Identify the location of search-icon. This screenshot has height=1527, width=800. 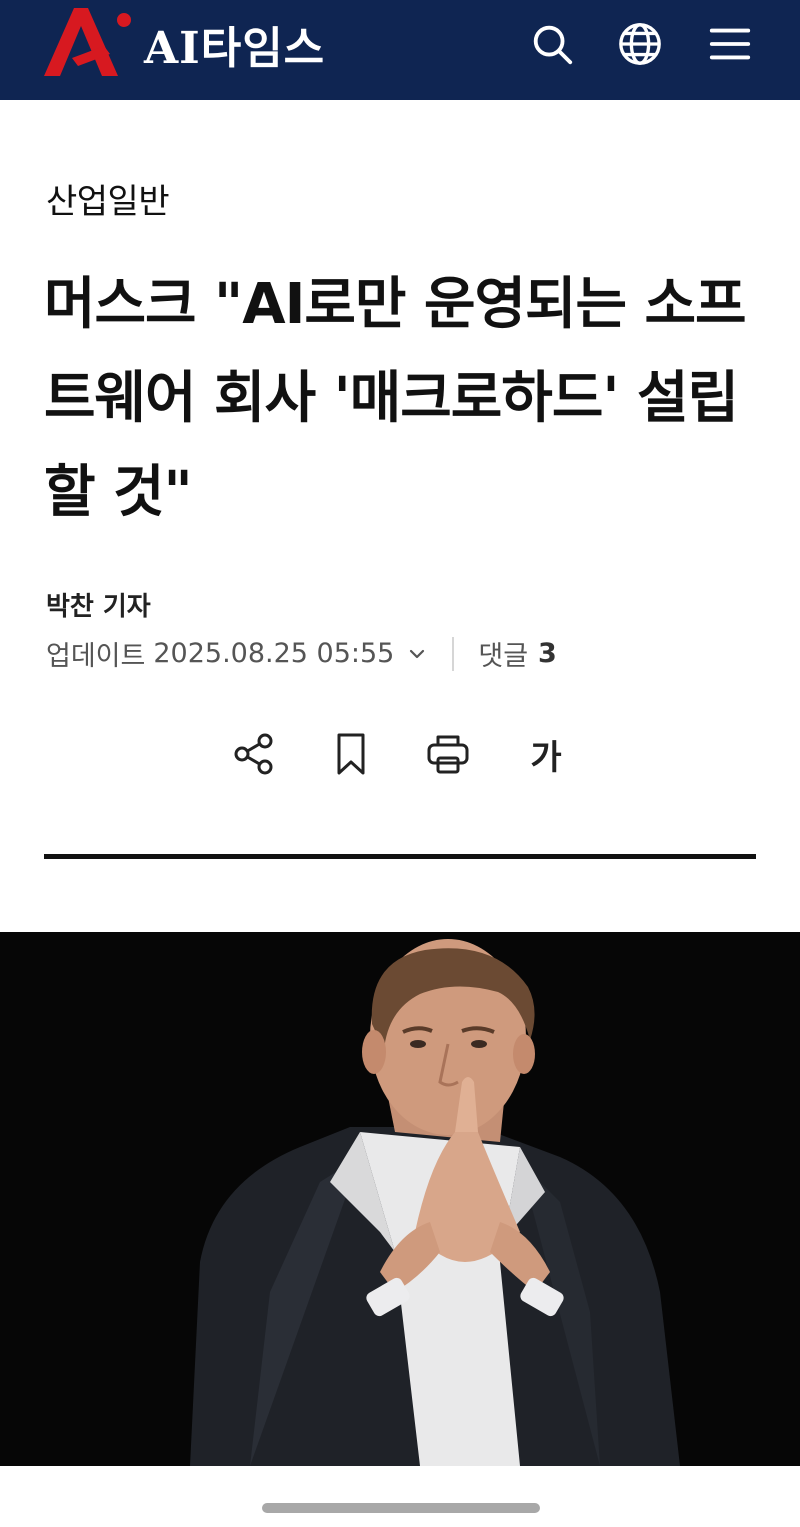
(552, 44).